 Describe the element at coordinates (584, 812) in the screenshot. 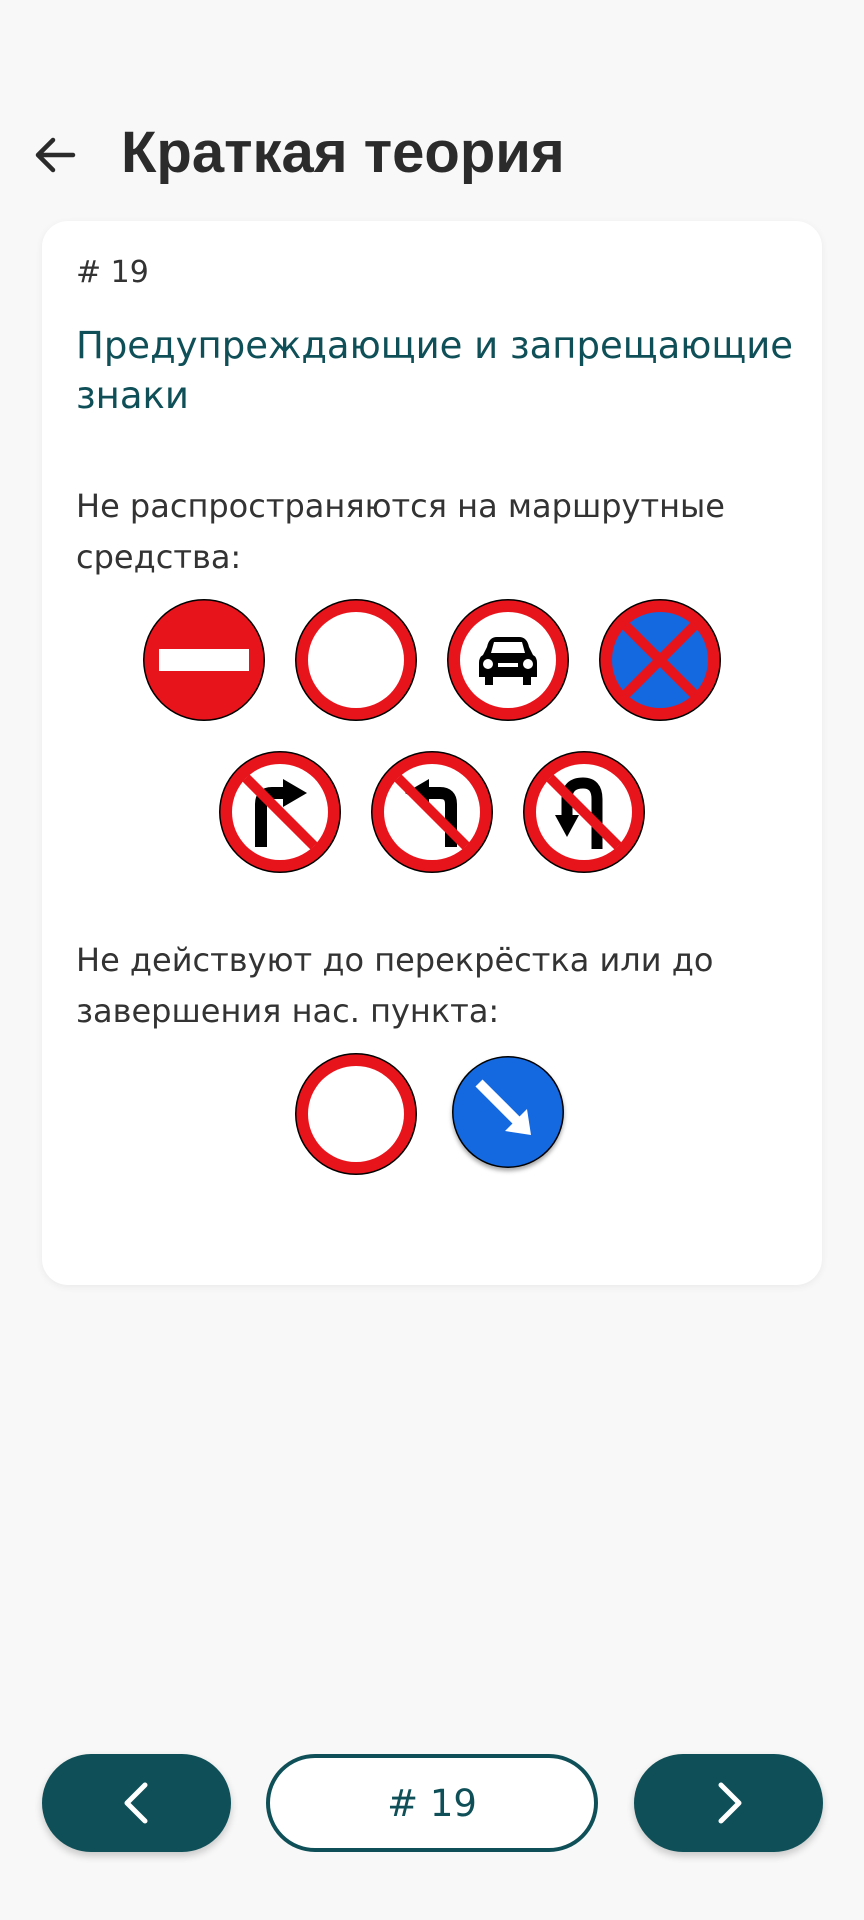

I see `no-u-turn-sign-icon` at that location.